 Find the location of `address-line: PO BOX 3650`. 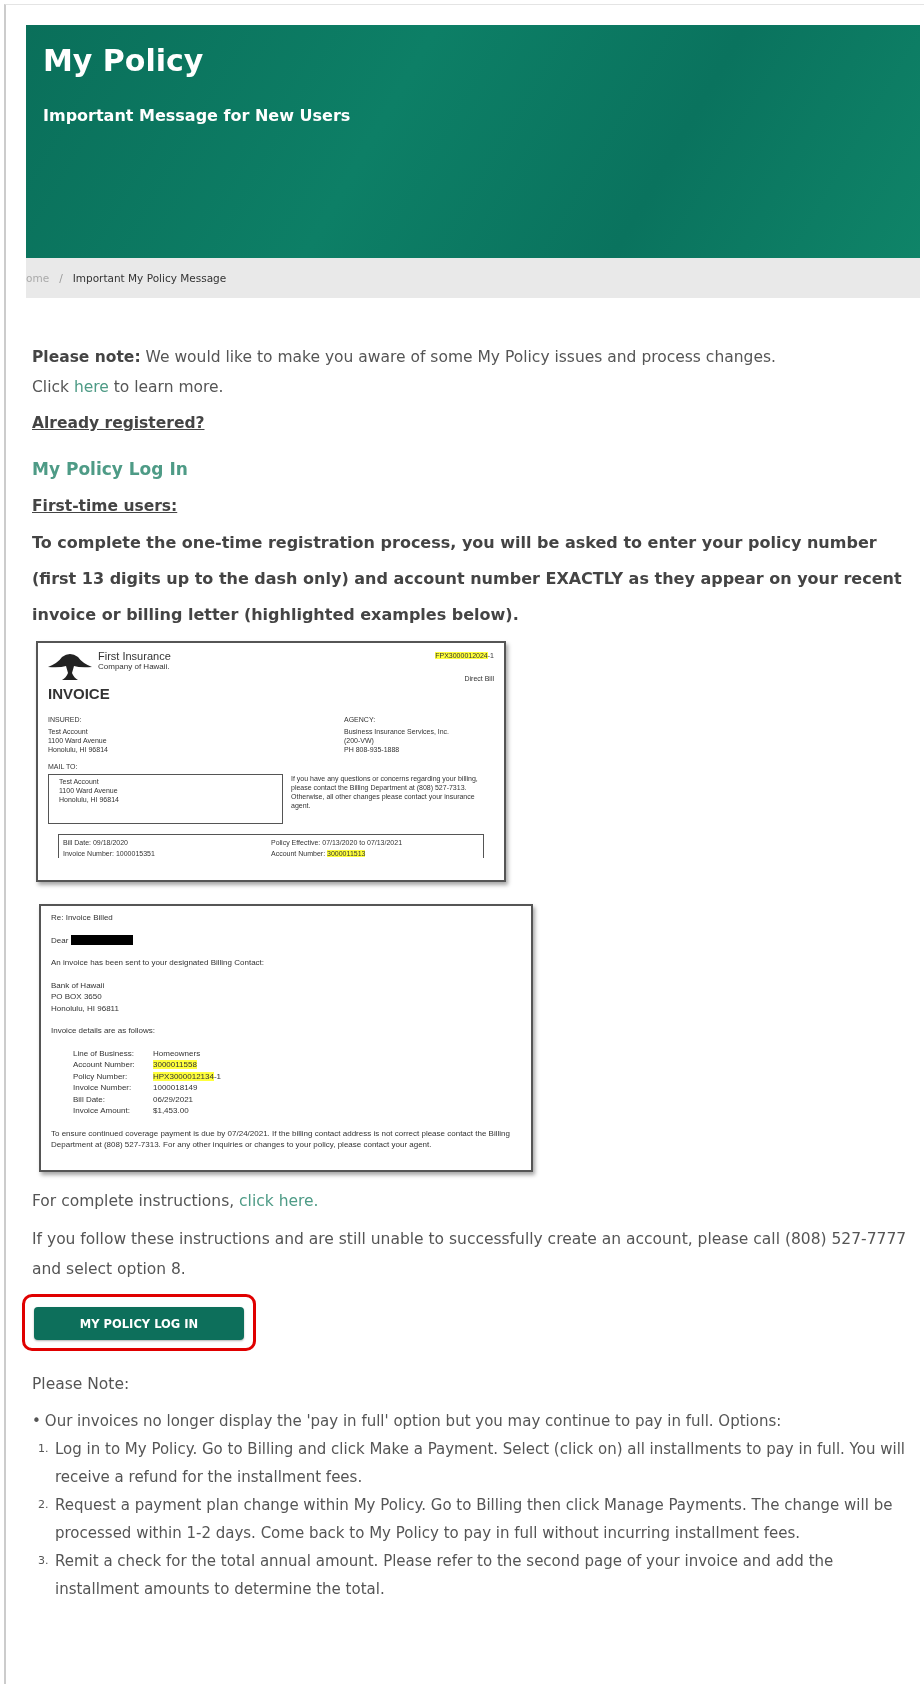

address-line: PO BOX 3650 is located at coordinates (77, 997).